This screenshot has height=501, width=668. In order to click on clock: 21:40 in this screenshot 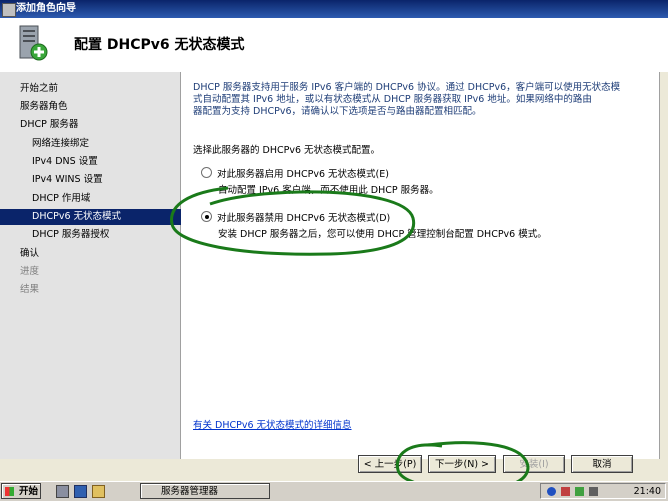, I will do `click(647, 491)`.